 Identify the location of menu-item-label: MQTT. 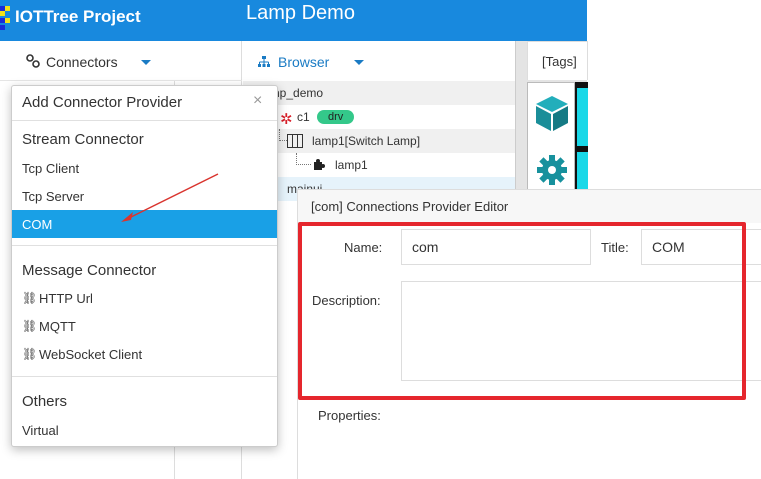
(57, 326).